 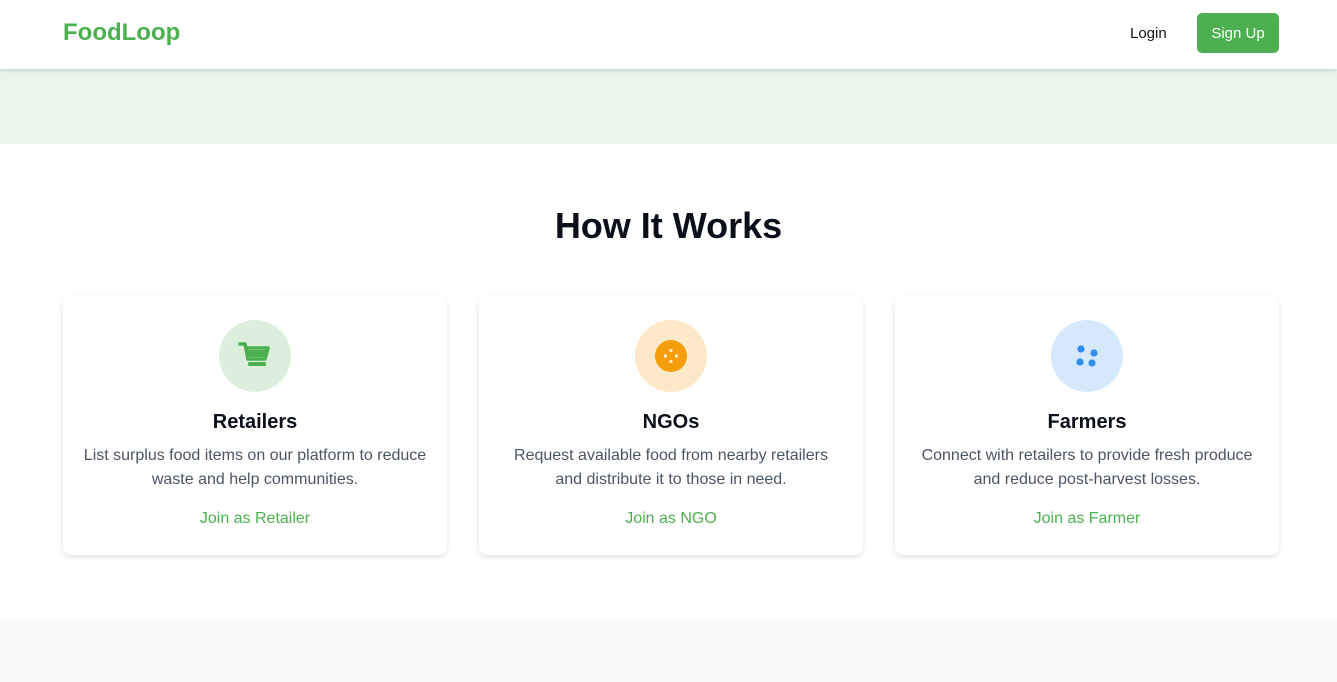 I want to click on top-navbar: FoodLoop Login Sign Up, so click(x=668, y=34).